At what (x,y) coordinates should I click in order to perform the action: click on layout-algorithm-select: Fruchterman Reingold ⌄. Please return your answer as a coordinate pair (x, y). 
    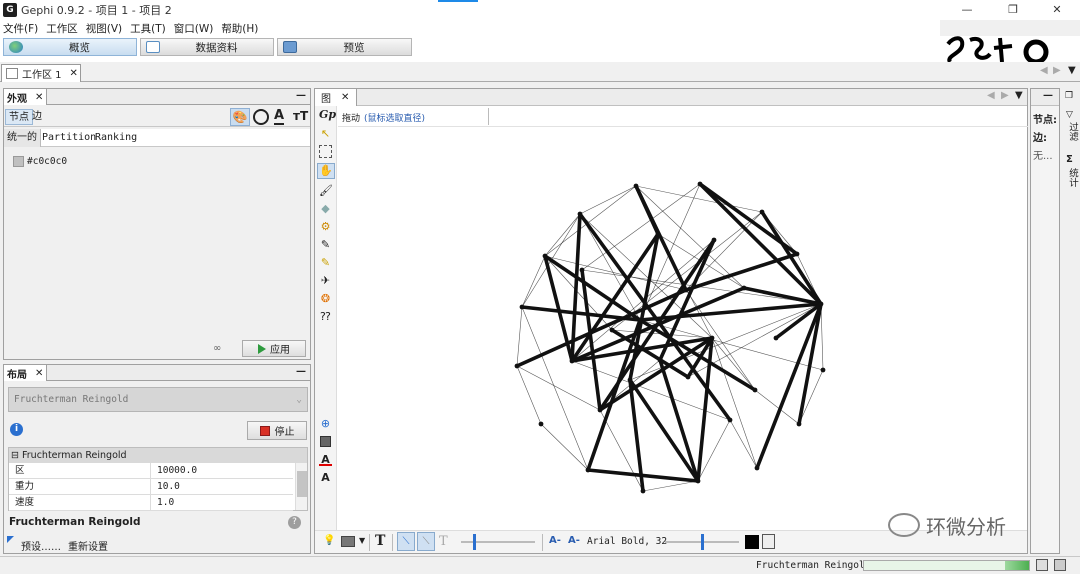
    Looking at the image, I should click on (158, 399).